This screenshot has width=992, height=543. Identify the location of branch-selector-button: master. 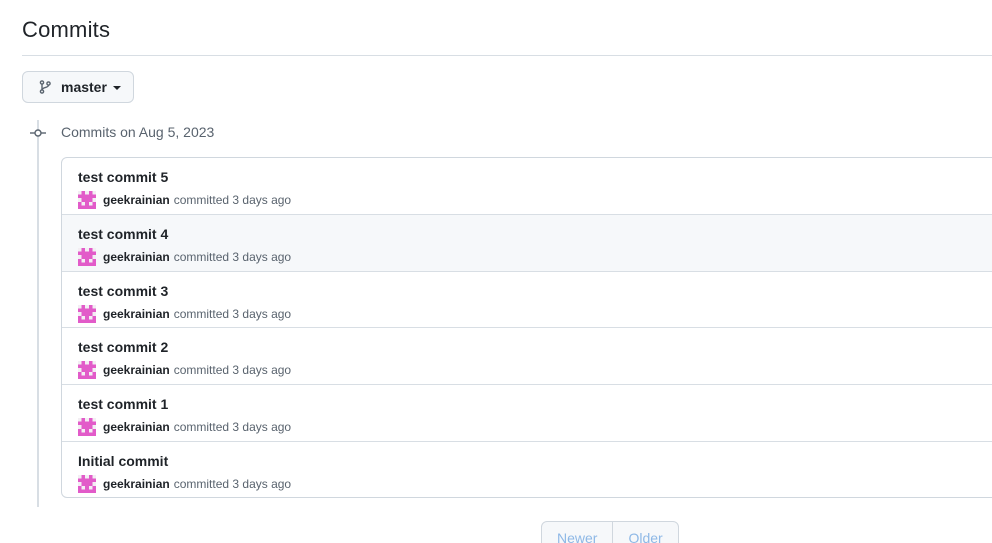
(78, 87).